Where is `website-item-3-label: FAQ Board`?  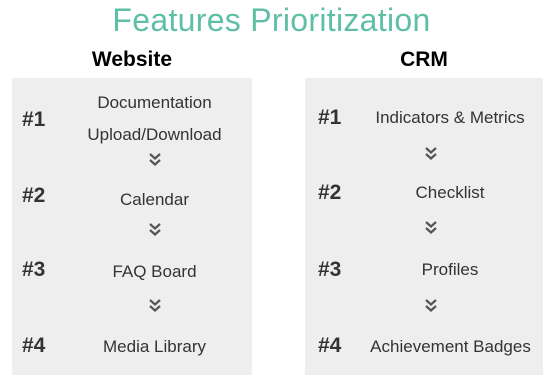 website-item-3-label: FAQ Board is located at coordinates (154, 271).